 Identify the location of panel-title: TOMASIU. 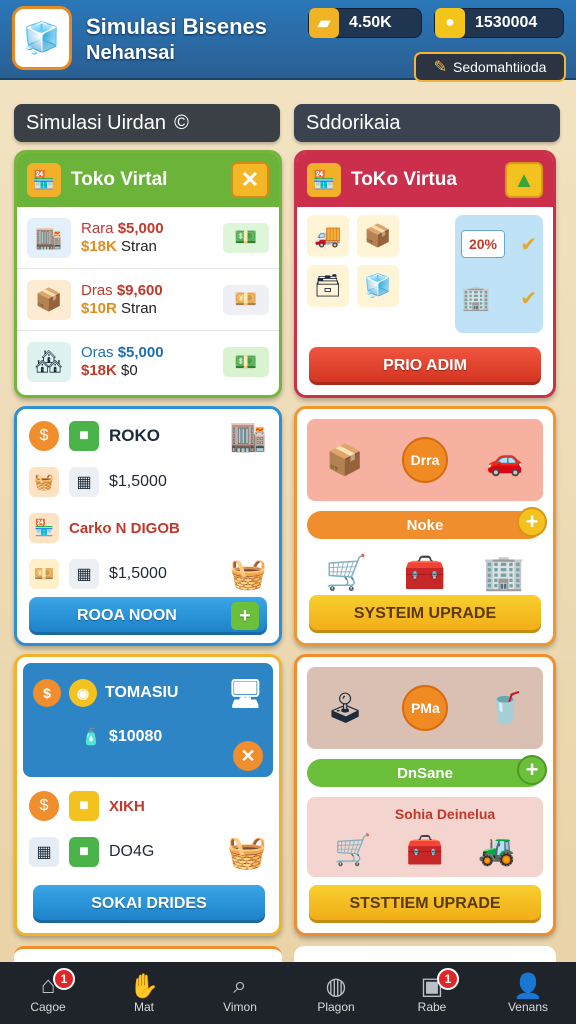
(142, 692).